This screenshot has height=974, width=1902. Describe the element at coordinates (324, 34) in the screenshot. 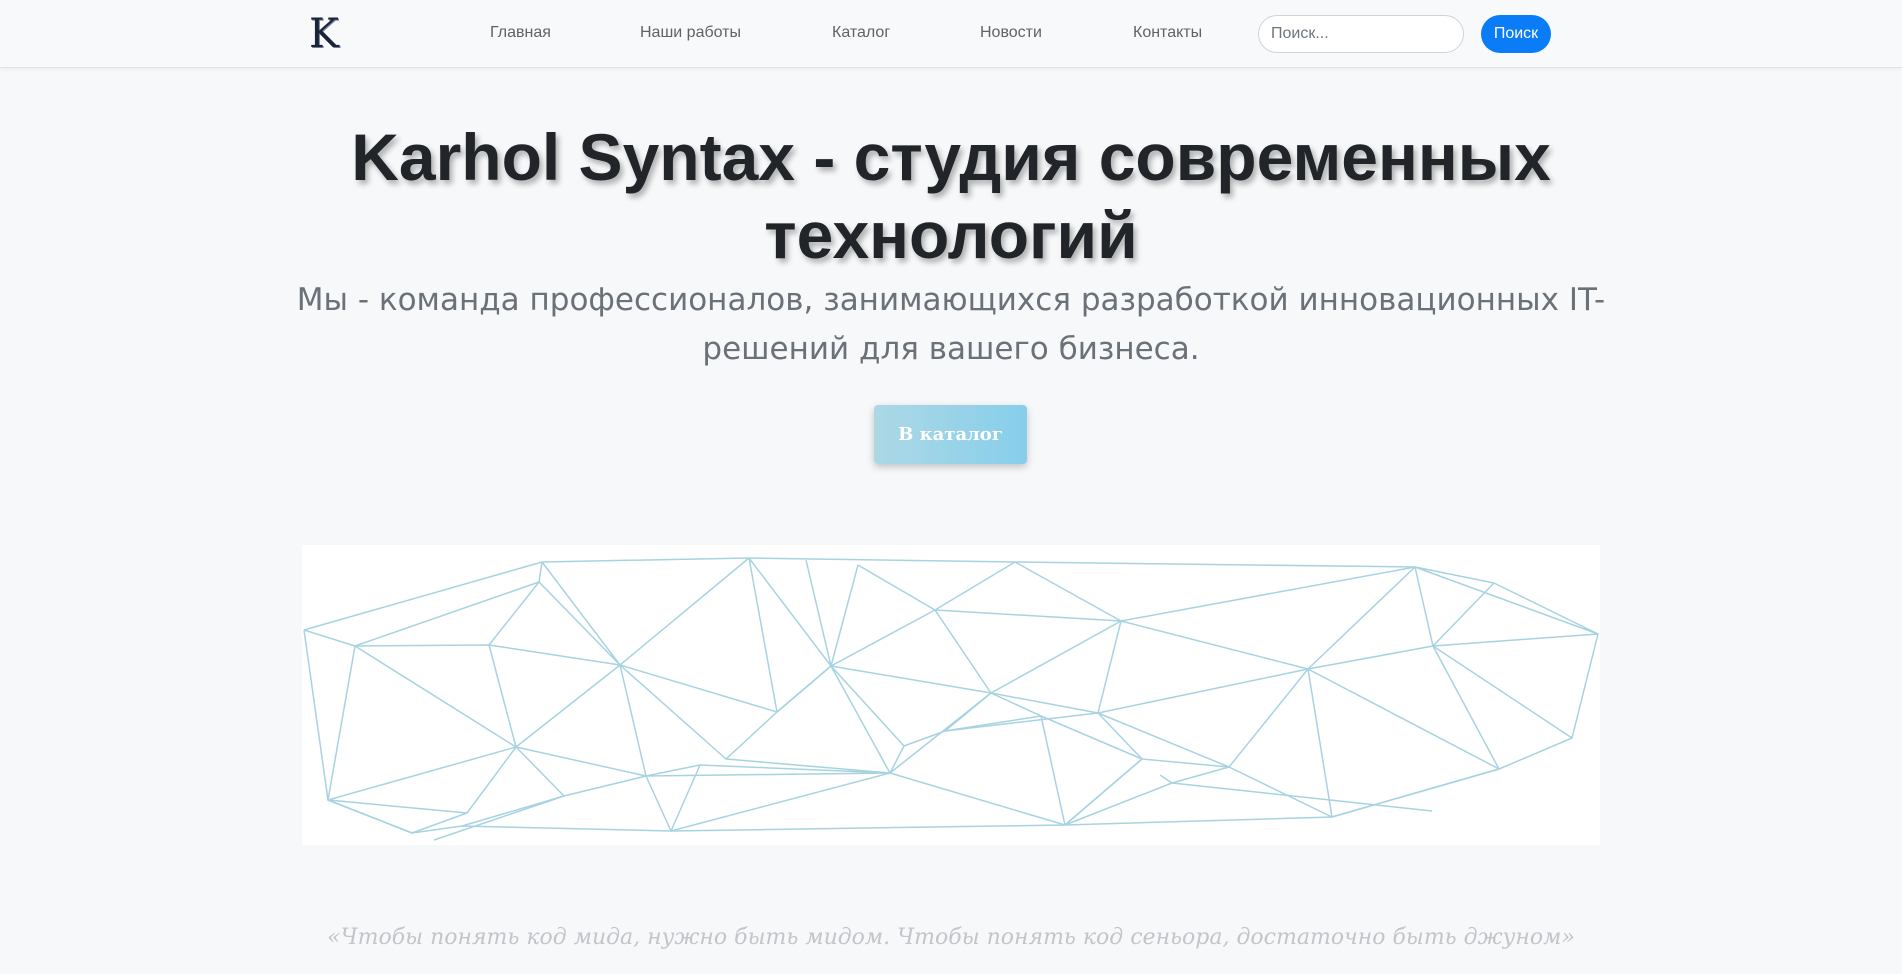

I see `logo: K` at that location.